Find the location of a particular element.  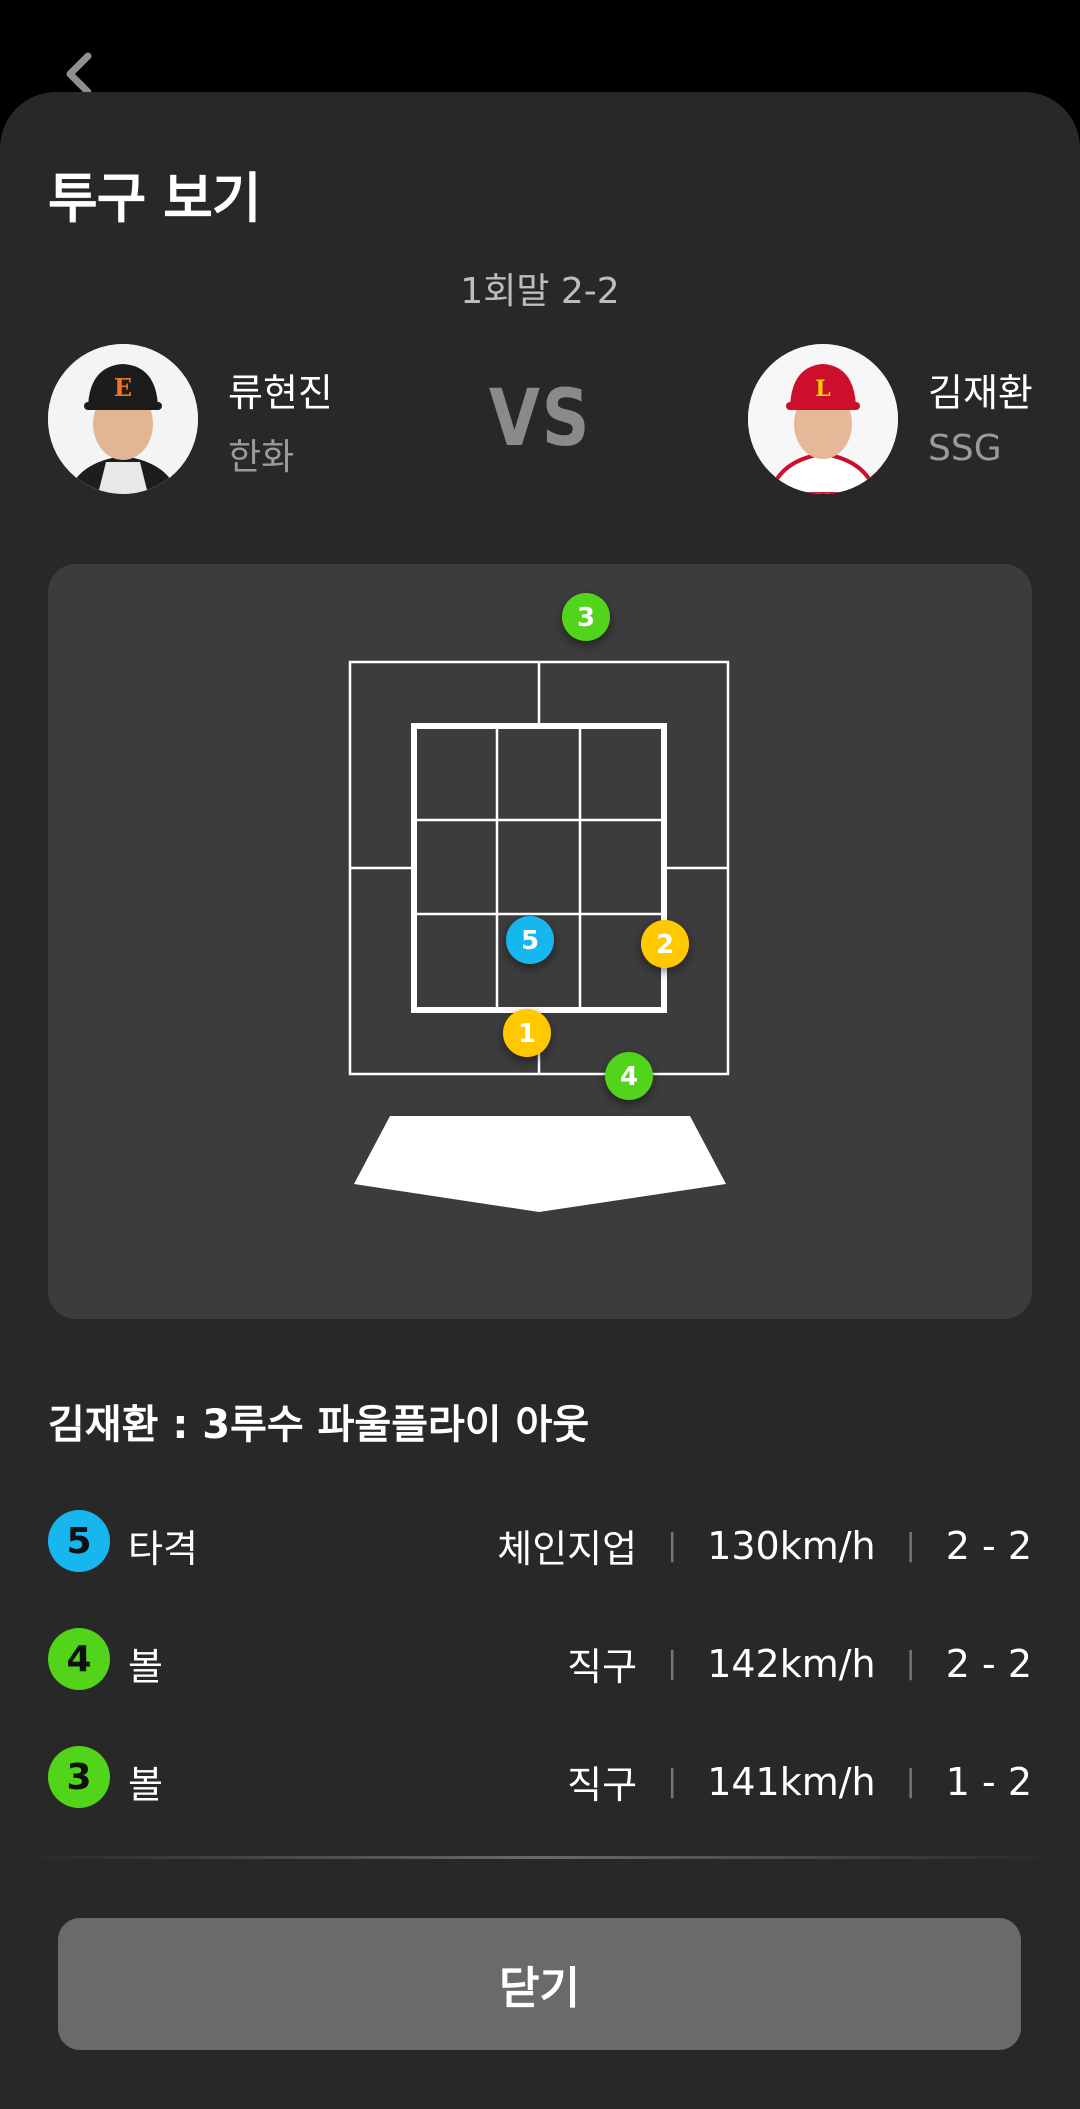

pitch-result: 타격 is located at coordinates (163, 1549).